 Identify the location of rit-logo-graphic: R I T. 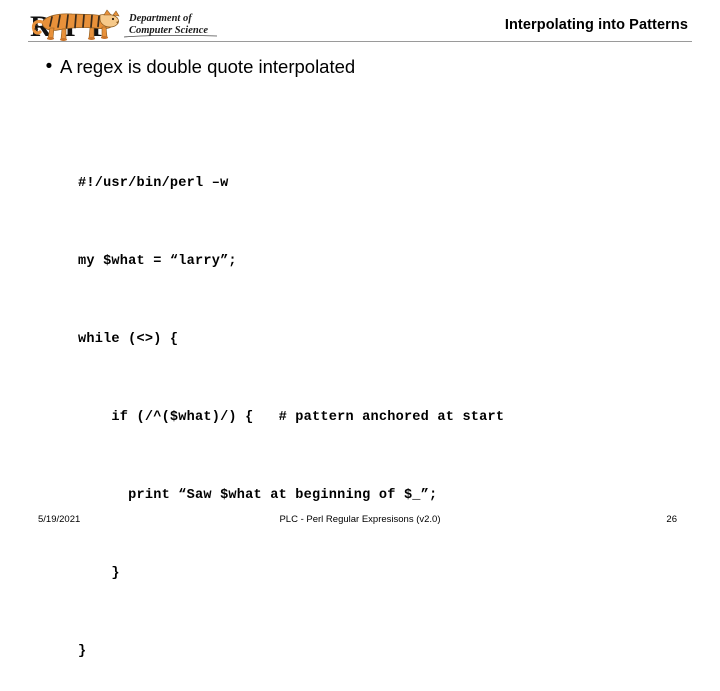
(124, 25).